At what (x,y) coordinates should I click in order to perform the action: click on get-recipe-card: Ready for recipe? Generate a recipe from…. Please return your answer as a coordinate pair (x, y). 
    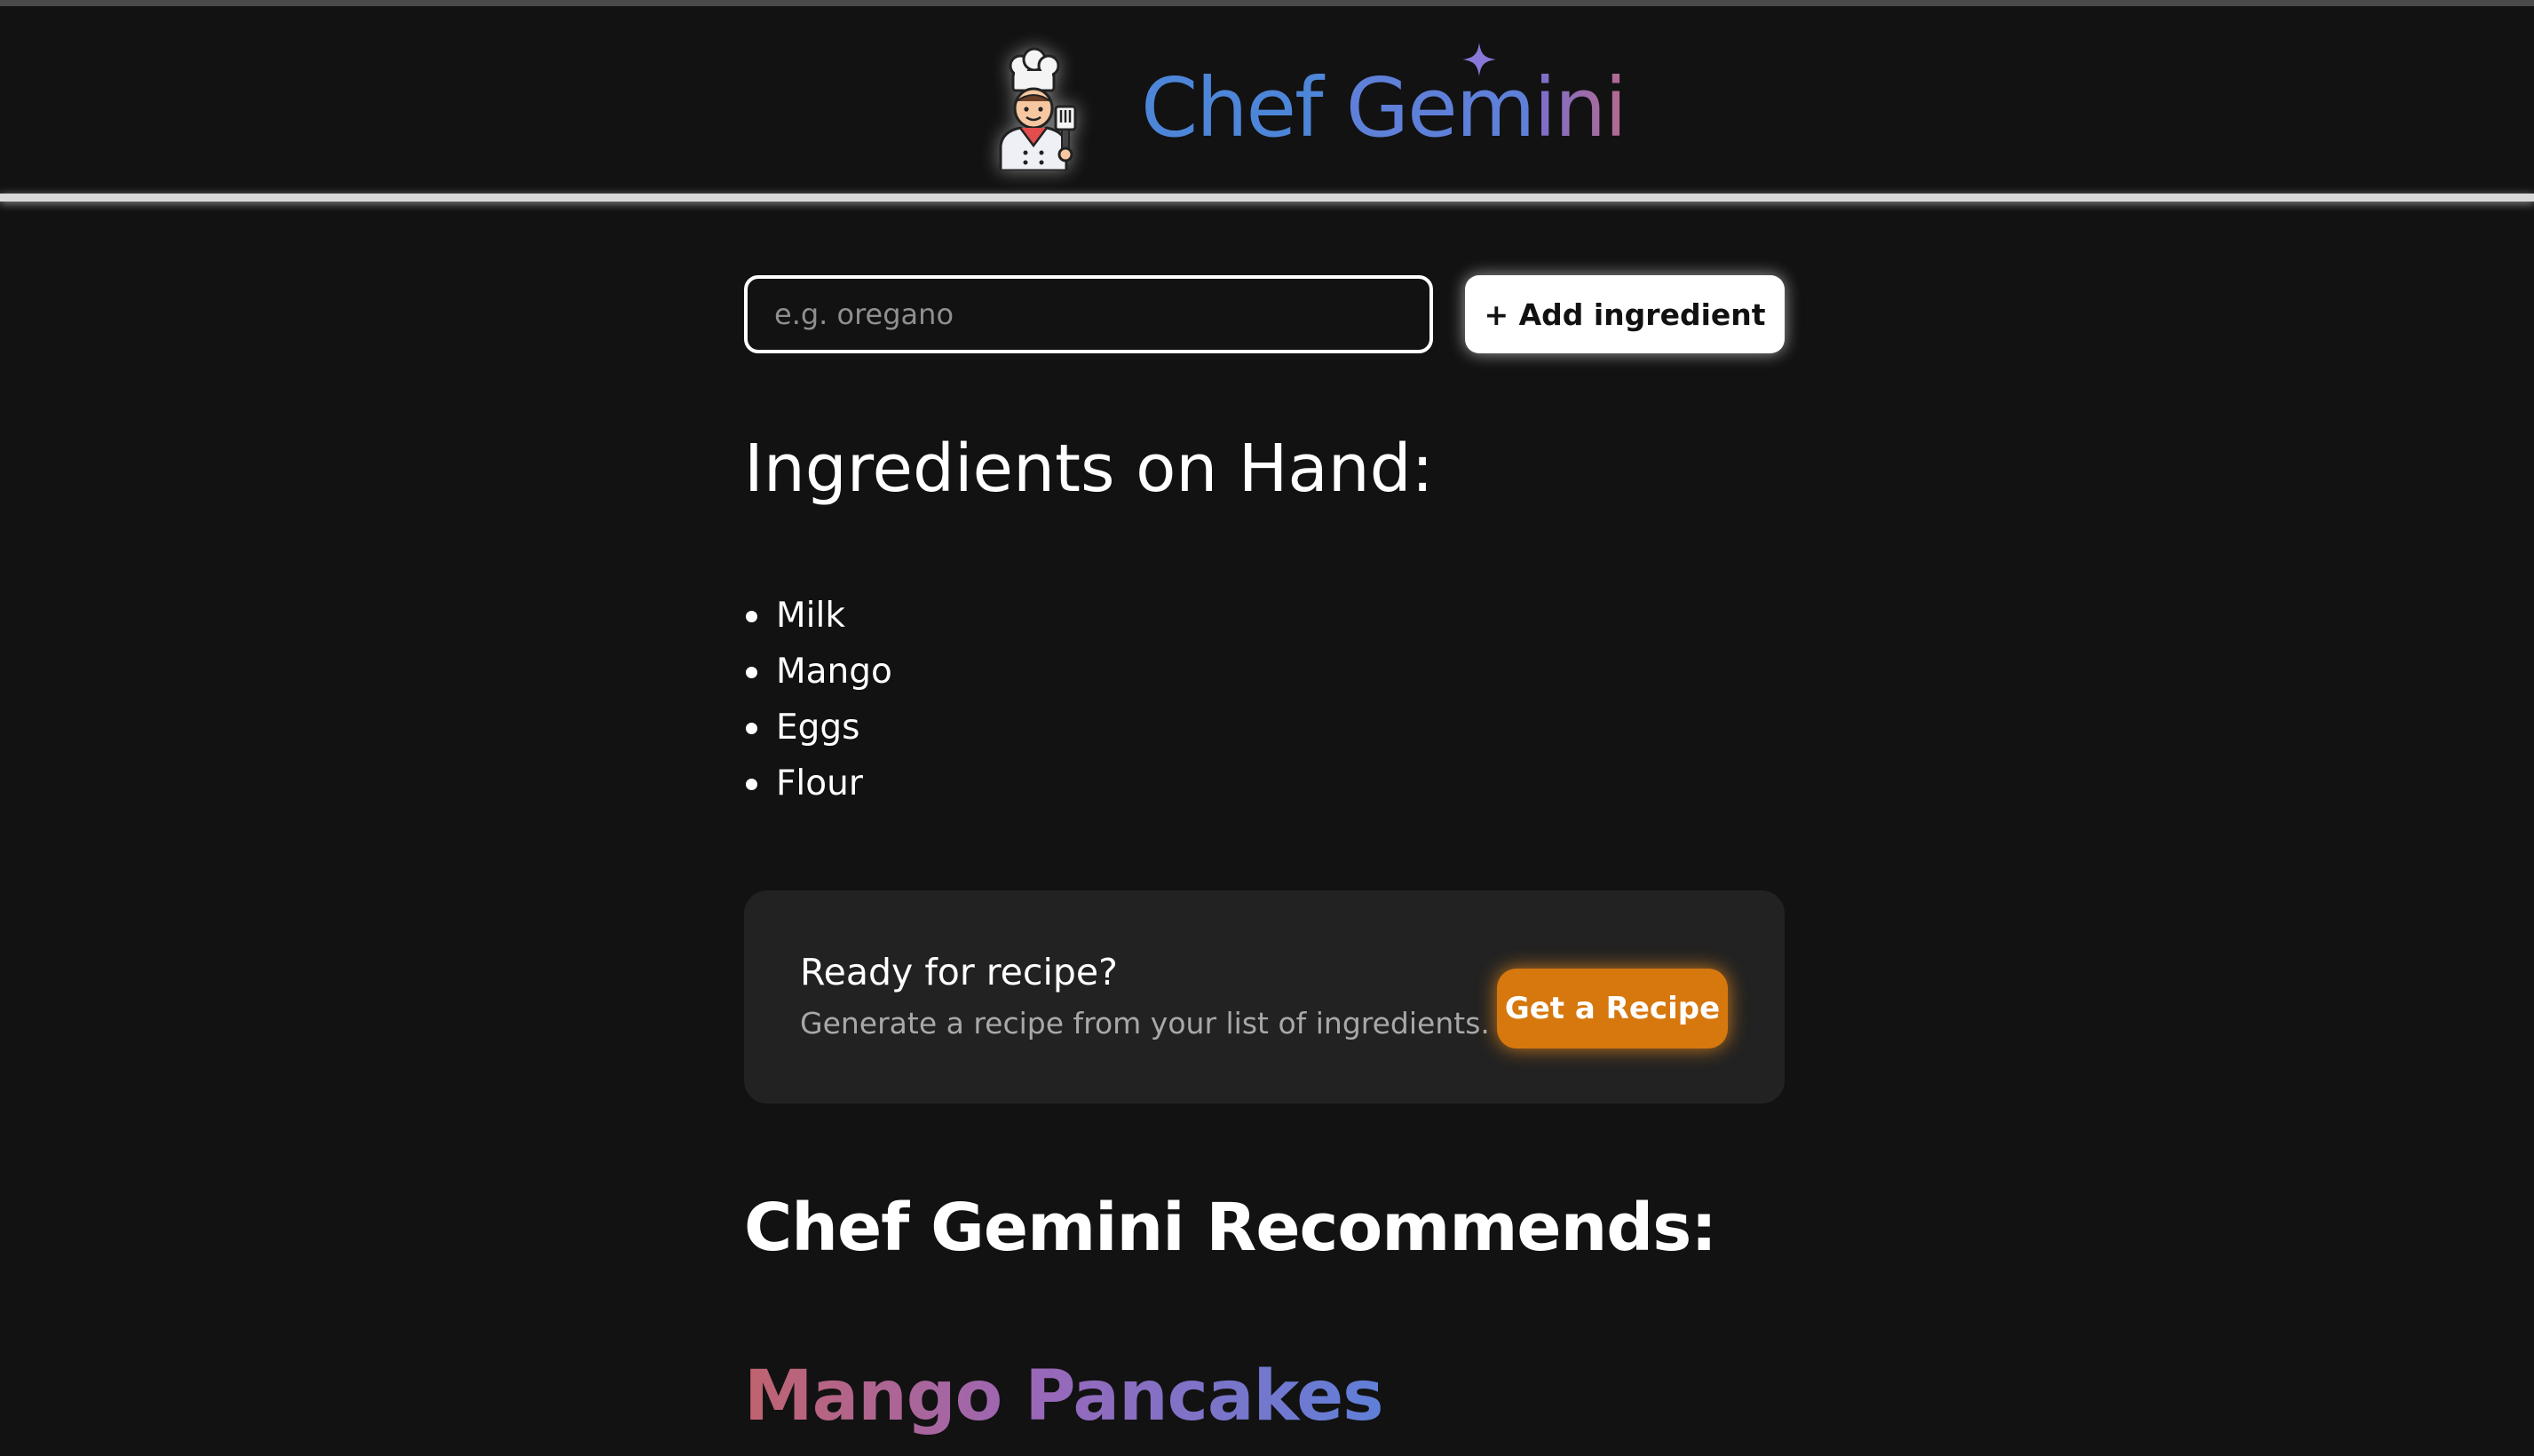
    Looking at the image, I should click on (1264, 997).